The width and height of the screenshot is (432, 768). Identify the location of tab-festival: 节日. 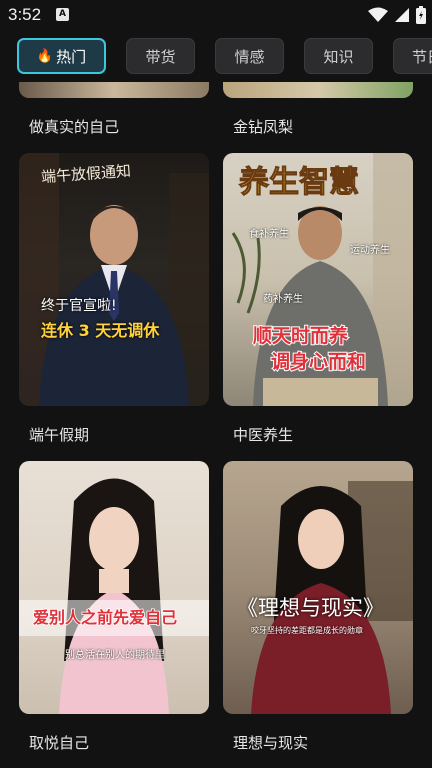
(412, 56).